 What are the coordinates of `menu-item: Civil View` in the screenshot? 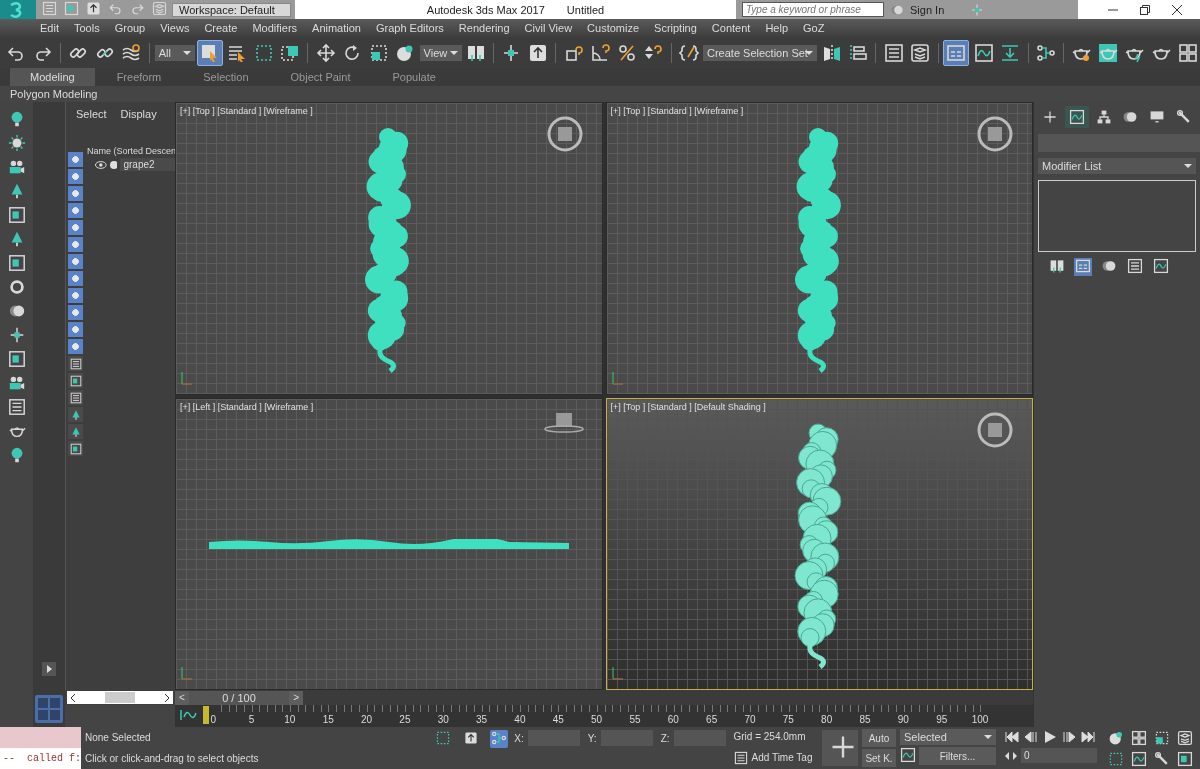 It's located at (548, 28).